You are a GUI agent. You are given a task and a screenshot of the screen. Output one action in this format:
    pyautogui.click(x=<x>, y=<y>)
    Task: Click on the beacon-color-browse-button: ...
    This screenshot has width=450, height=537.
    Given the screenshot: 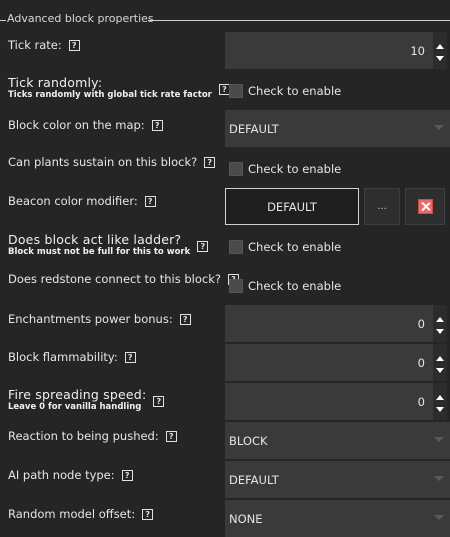 What is the action you would take?
    pyautogui.click(x=382, y=206)
    